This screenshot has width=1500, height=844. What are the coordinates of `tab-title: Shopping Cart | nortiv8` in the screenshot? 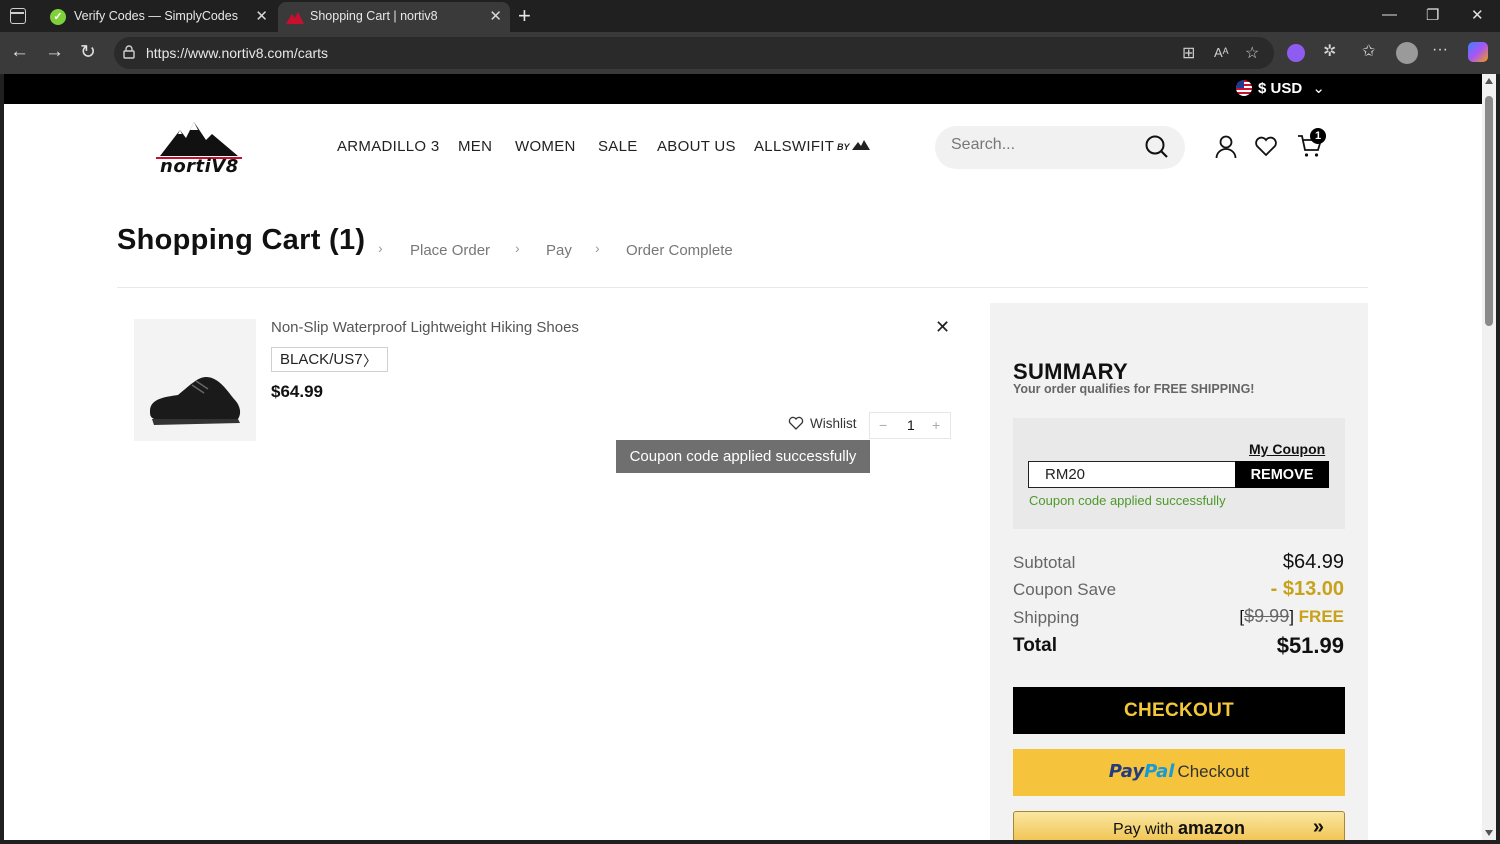 It's located at (374, 16).